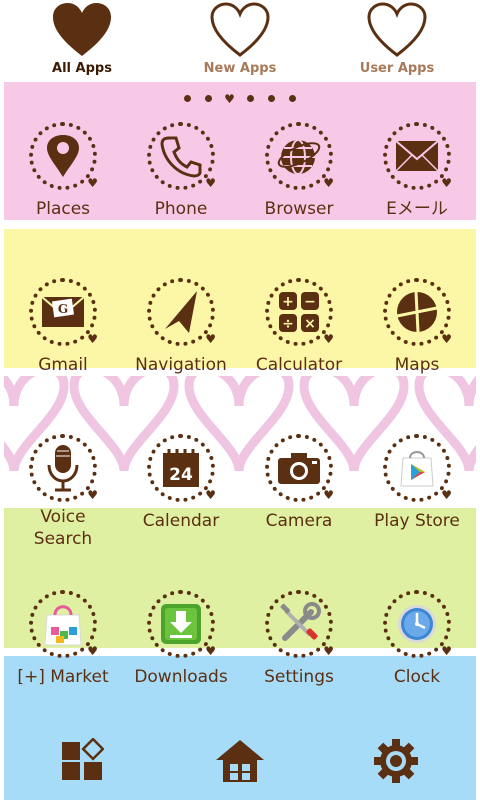 This screenshot has height=800, width=480. I want to click on app-label: Maps, so click(417, 365).